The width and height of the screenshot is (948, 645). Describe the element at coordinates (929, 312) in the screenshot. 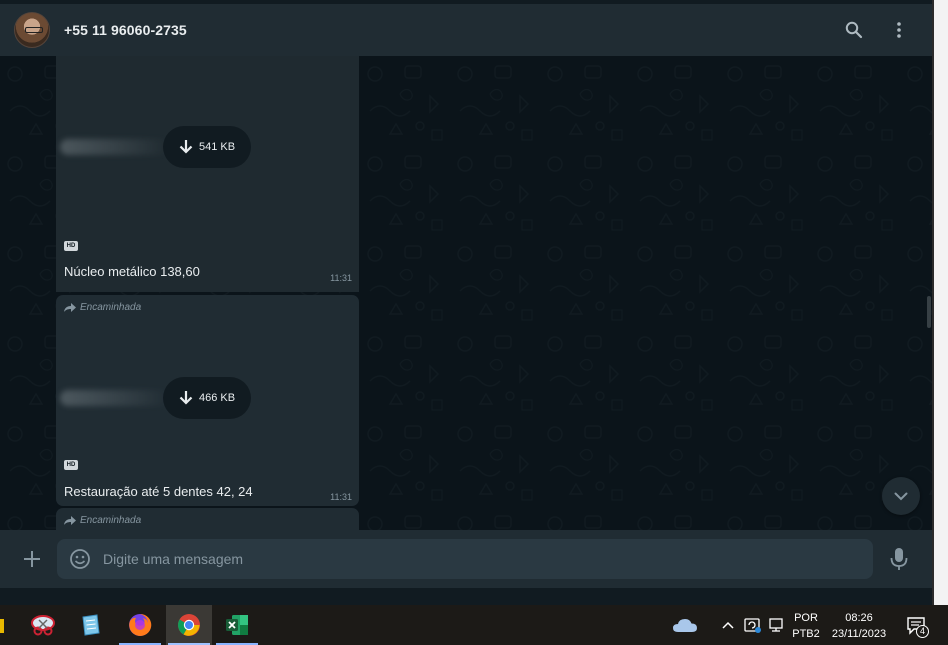

I see `chat-scrollbar` at that location.